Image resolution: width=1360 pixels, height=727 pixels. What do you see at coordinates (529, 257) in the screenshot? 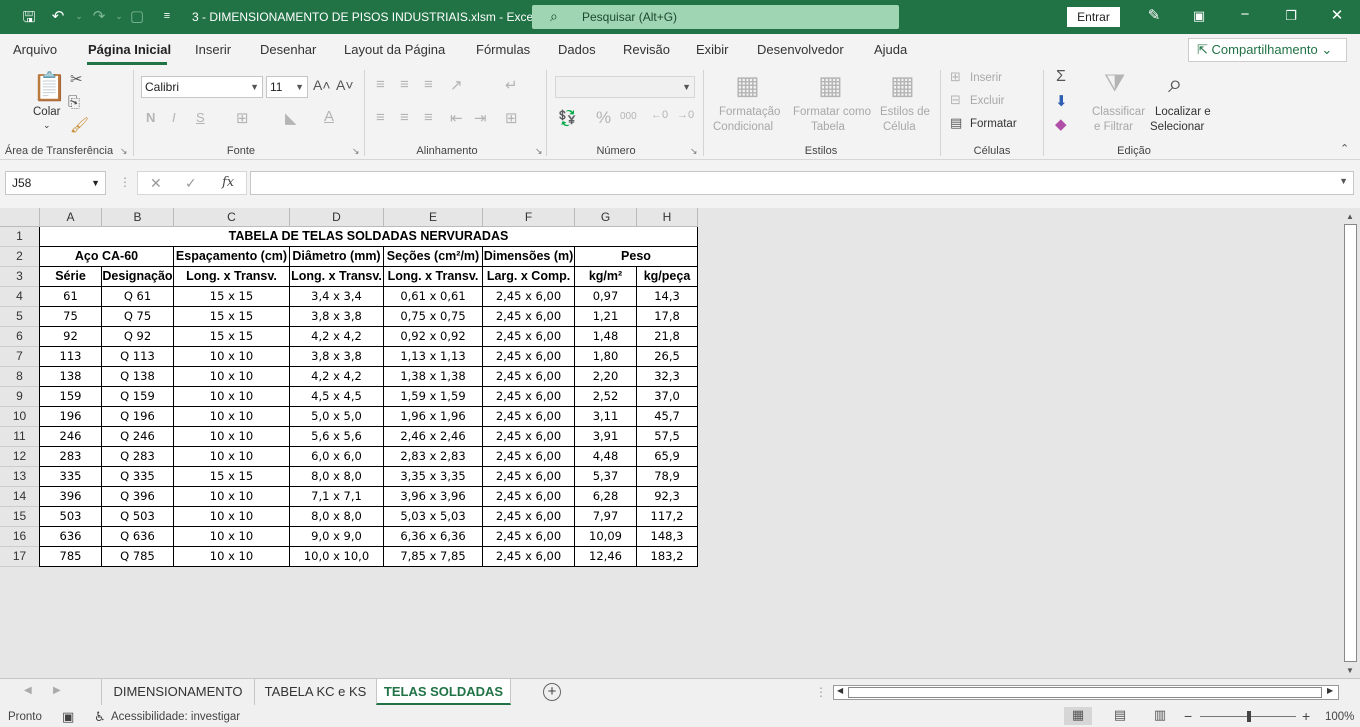
I see `header-dimensoes: Dimensões (m)` at bounding box center [529, 257].